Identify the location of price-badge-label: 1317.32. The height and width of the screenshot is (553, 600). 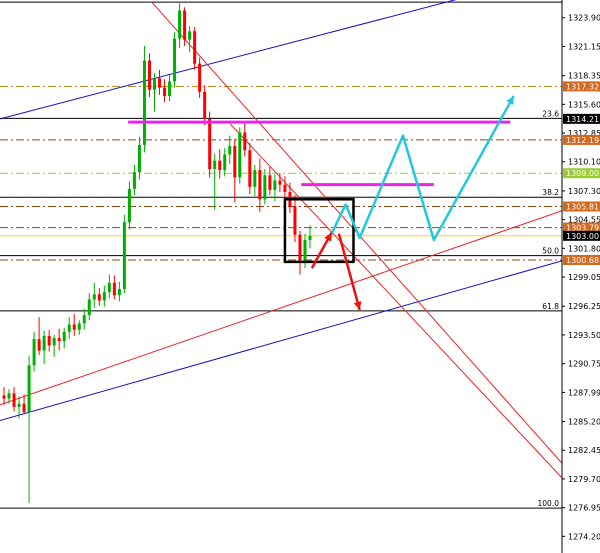
(582, 86).